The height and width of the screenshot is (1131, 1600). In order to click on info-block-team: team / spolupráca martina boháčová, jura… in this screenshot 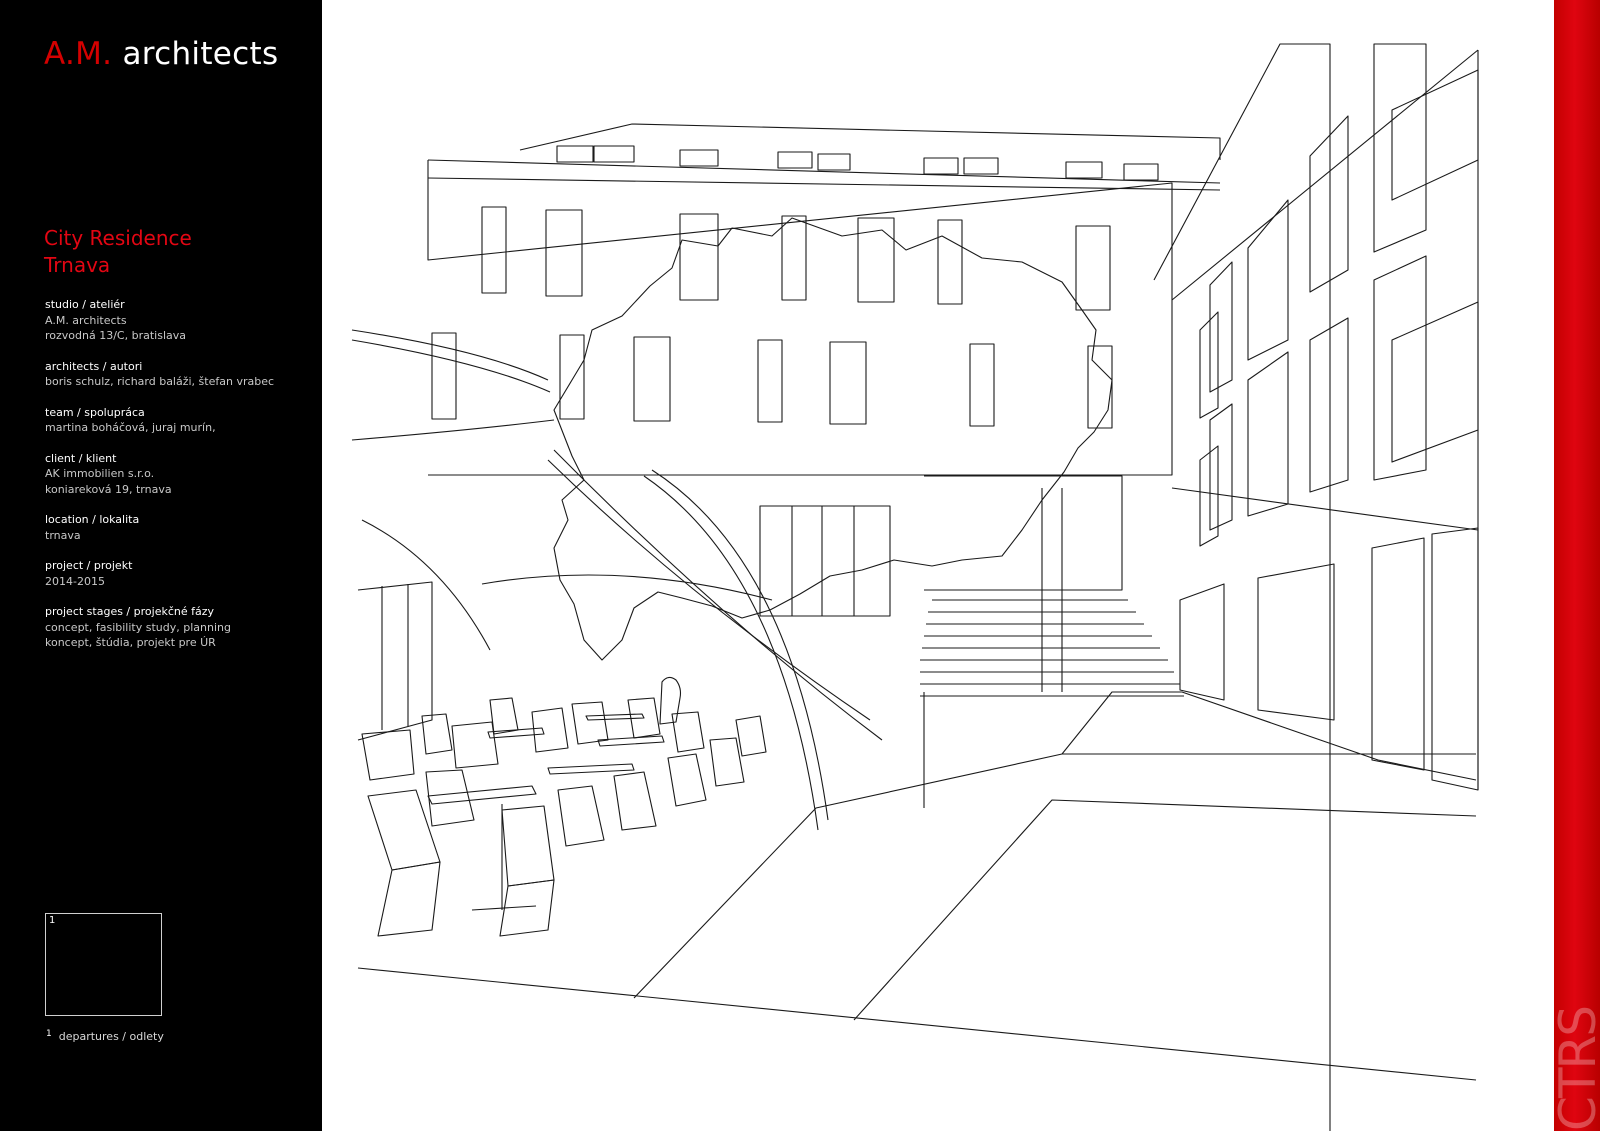, I will do `click(180, 420)`.